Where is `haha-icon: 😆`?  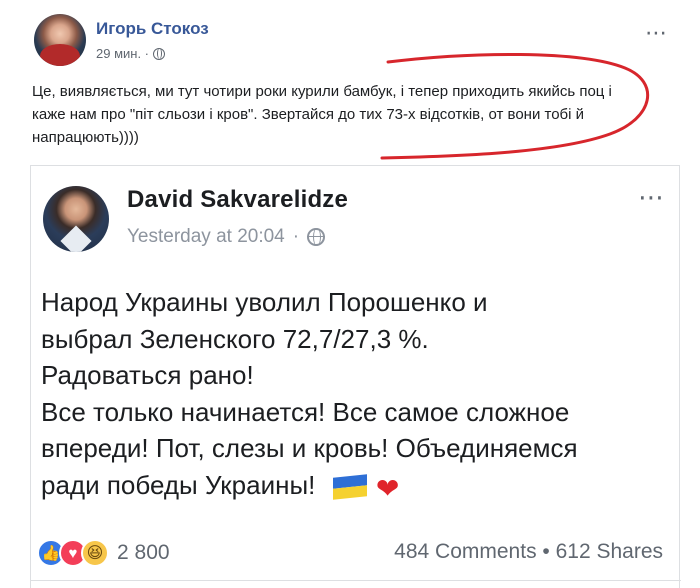
haha-icon: 😆 is located at coordinates (95, 553).